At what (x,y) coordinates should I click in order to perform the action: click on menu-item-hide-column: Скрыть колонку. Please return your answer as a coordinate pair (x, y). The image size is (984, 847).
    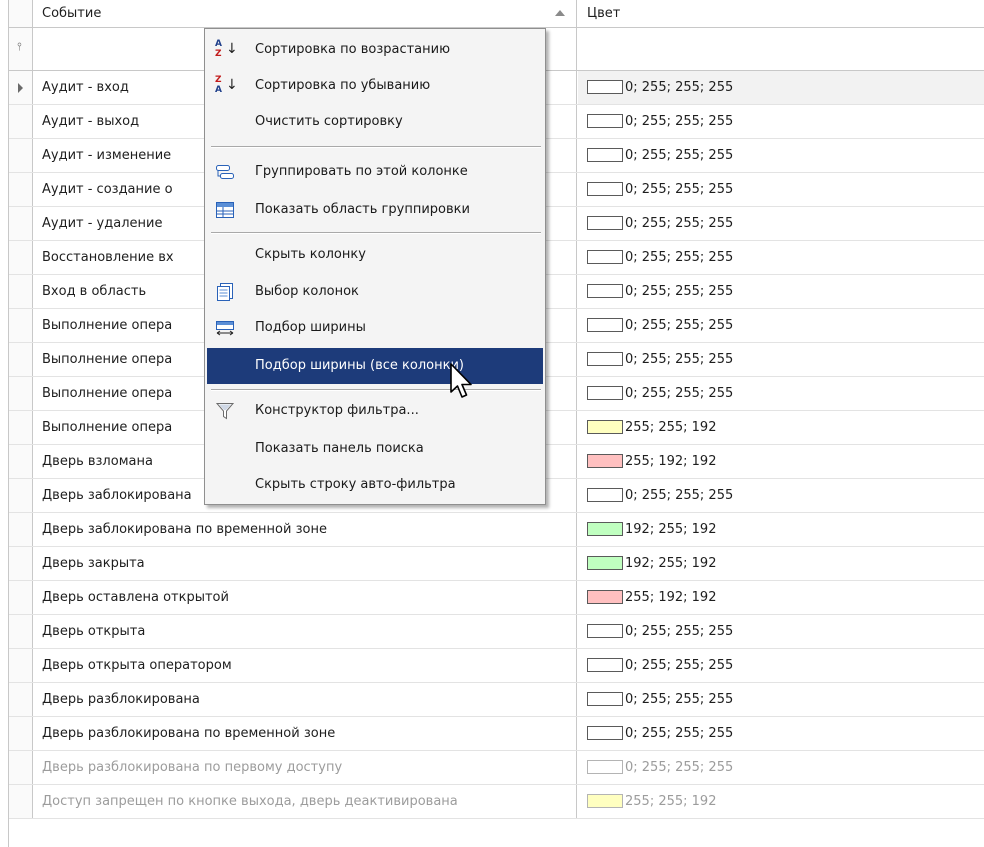
    Looking at the image, I should click on (375, 255).